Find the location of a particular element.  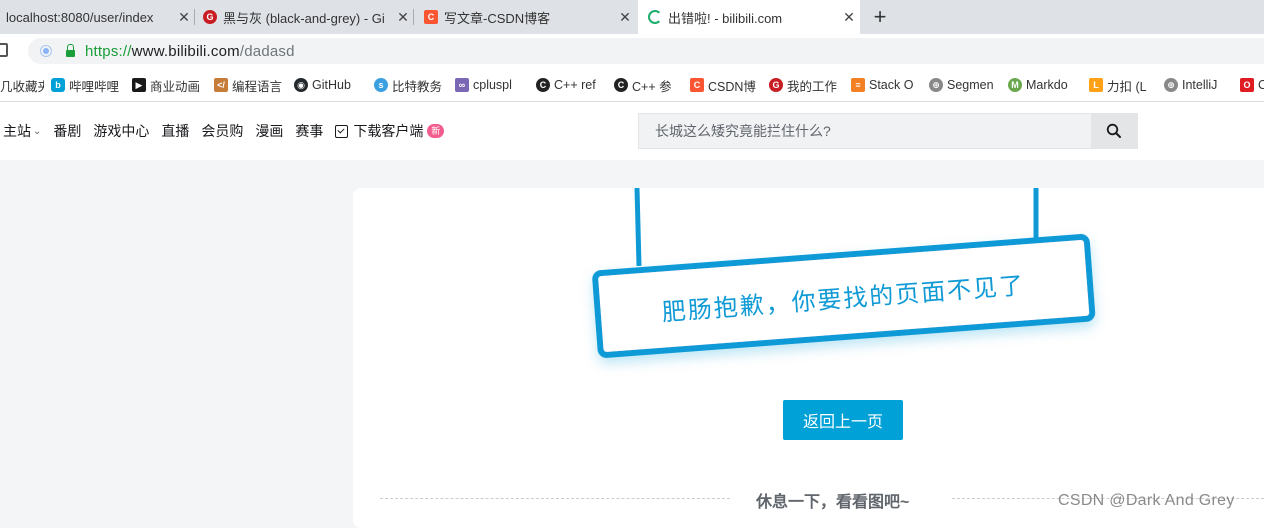

bookmark-label: 几收藏夹 is located at coordinates (22, 86).